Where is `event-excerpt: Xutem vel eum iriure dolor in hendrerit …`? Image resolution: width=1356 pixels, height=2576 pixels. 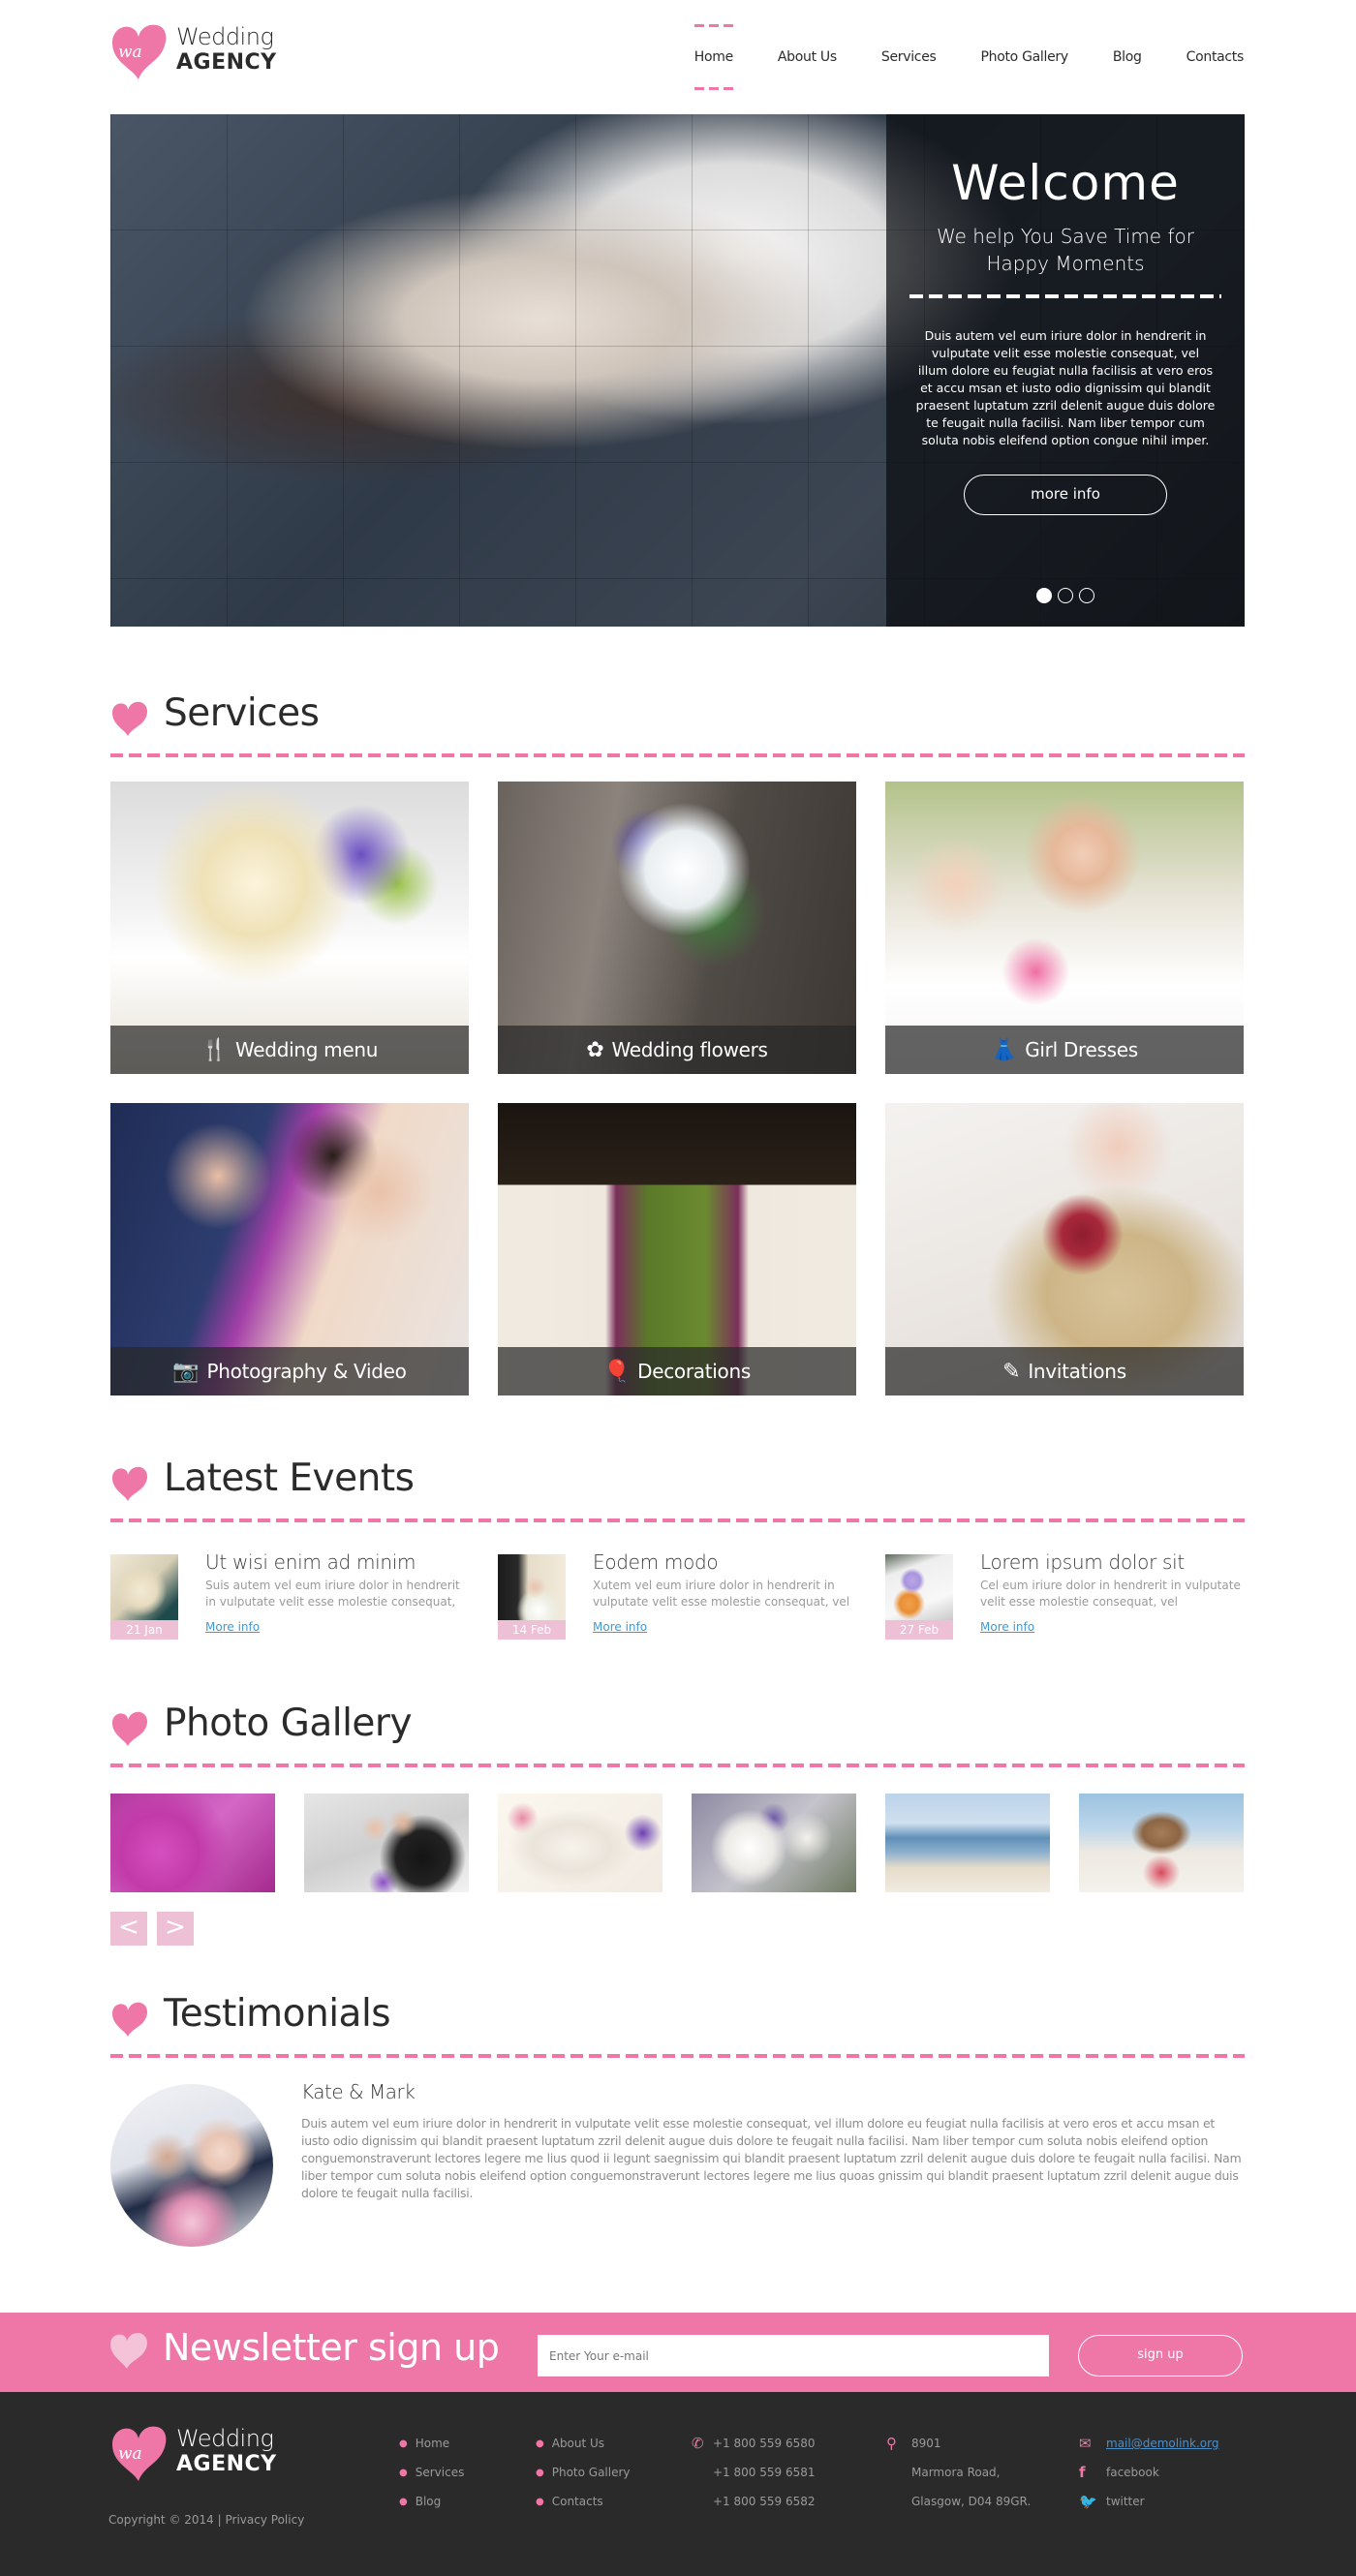
event-excerpt: Xutem vel eum iriure dolor in hendrerit … is located at coordinates (721, 1594).